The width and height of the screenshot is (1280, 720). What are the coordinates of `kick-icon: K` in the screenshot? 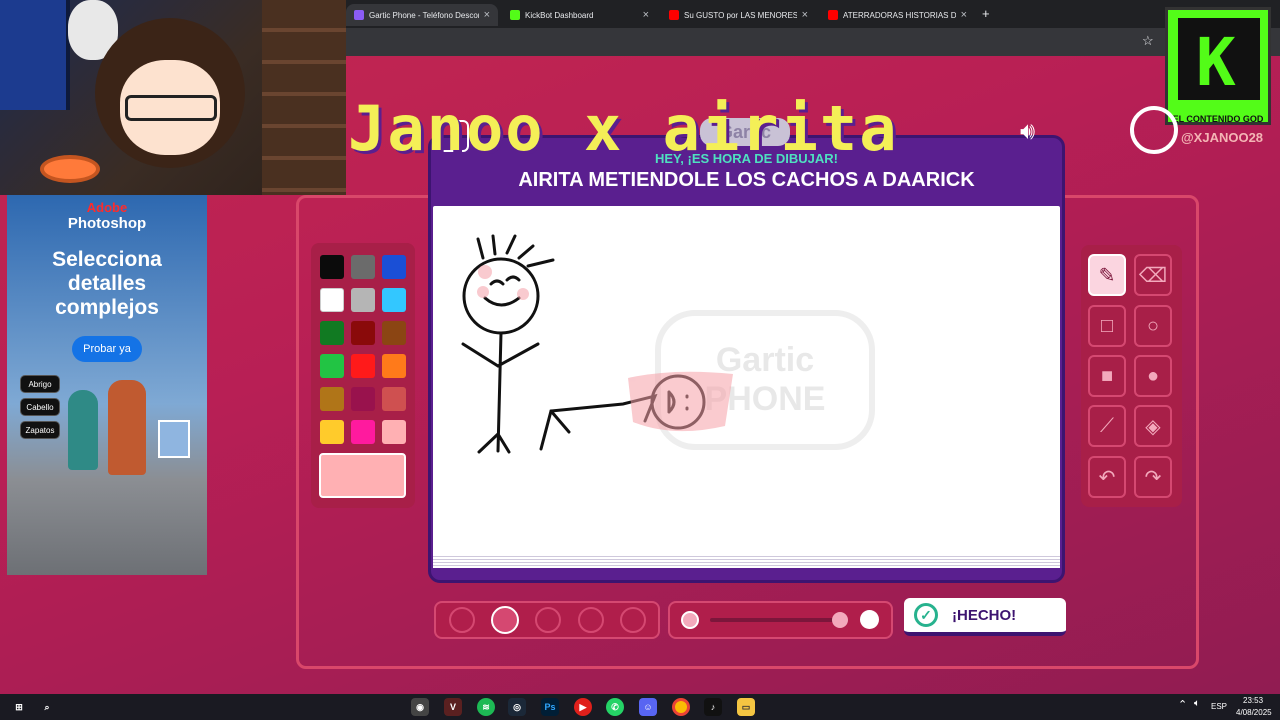 It's located at (1219, 59).